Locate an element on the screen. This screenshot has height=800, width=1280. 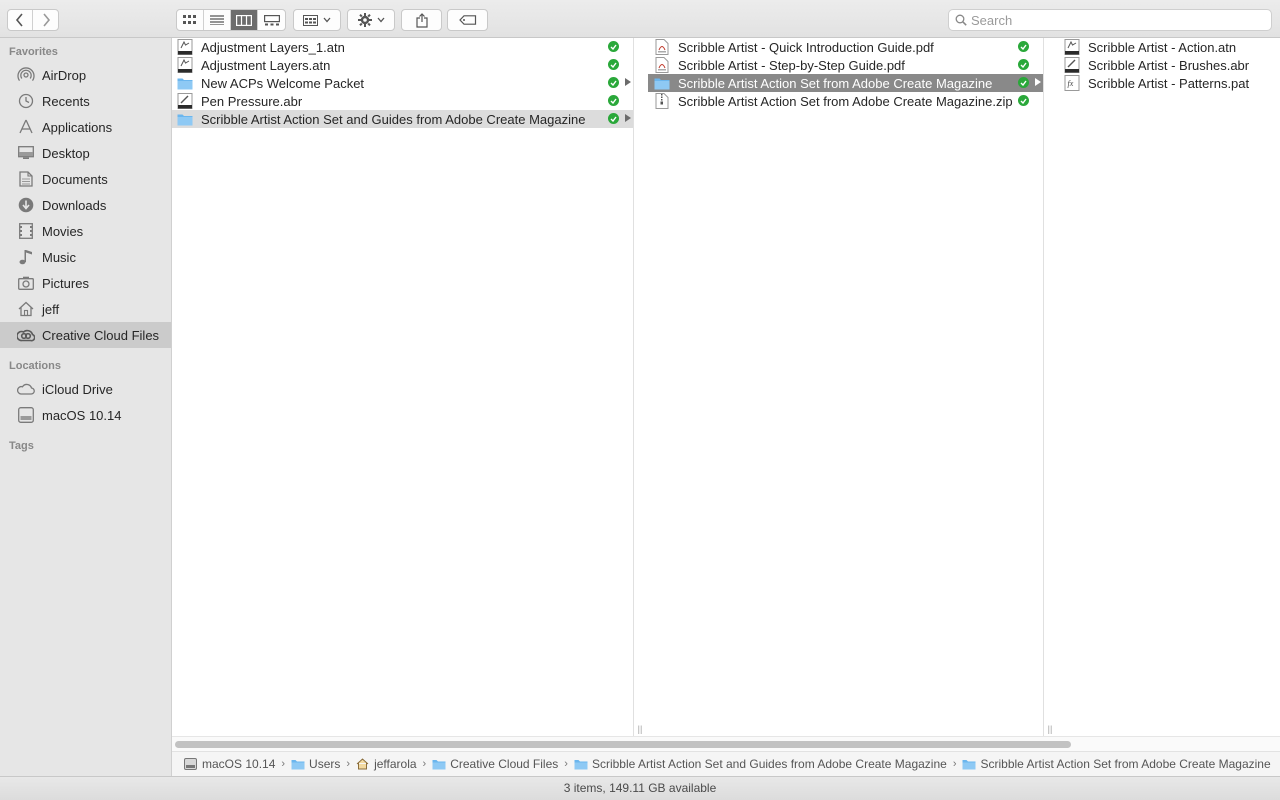
forward-button is located at coordinates (45, 20).